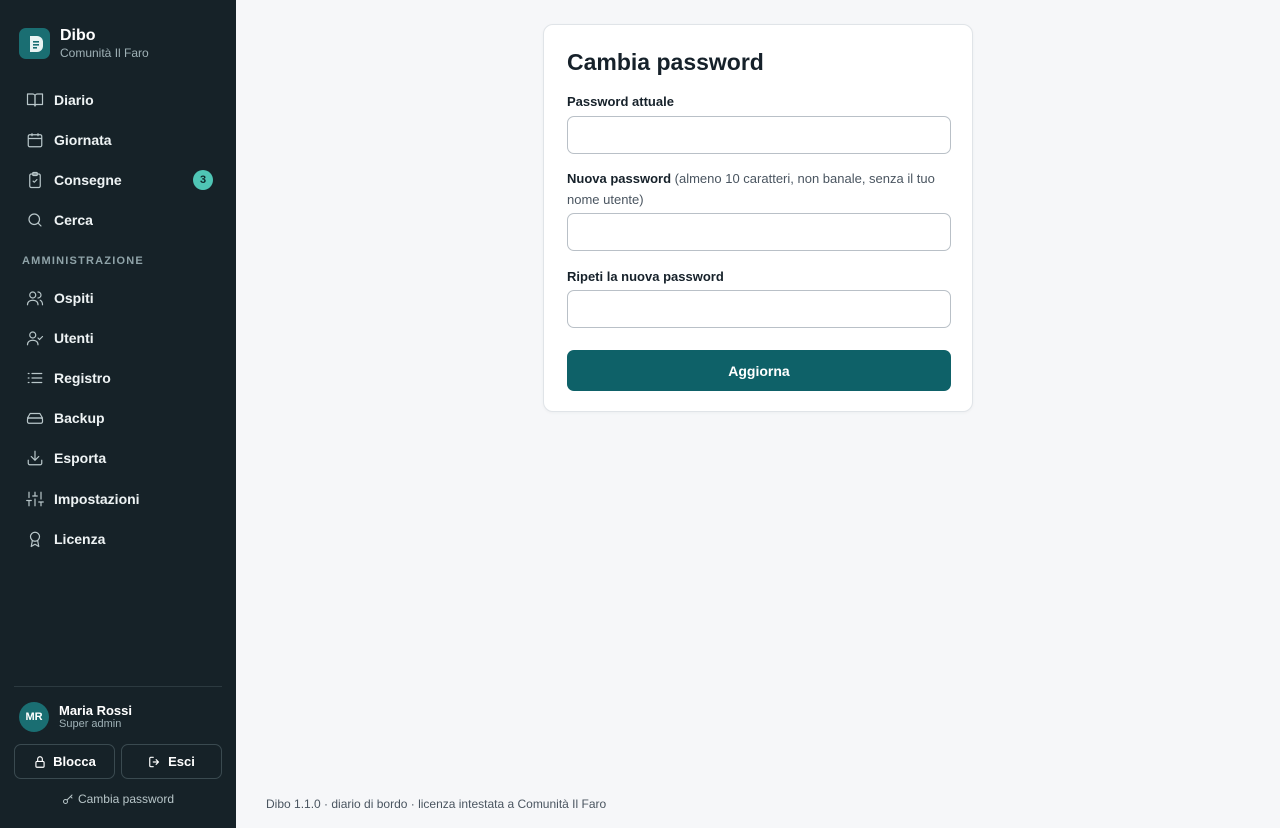  I want to click on nav-item-diario: Diario, so click(118, 100).